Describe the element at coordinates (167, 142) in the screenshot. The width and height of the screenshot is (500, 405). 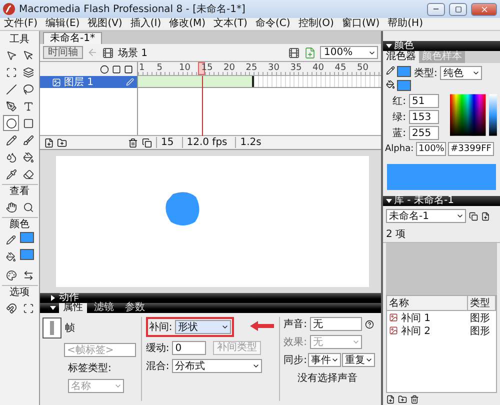
I see `current-frame: 15` at that location.